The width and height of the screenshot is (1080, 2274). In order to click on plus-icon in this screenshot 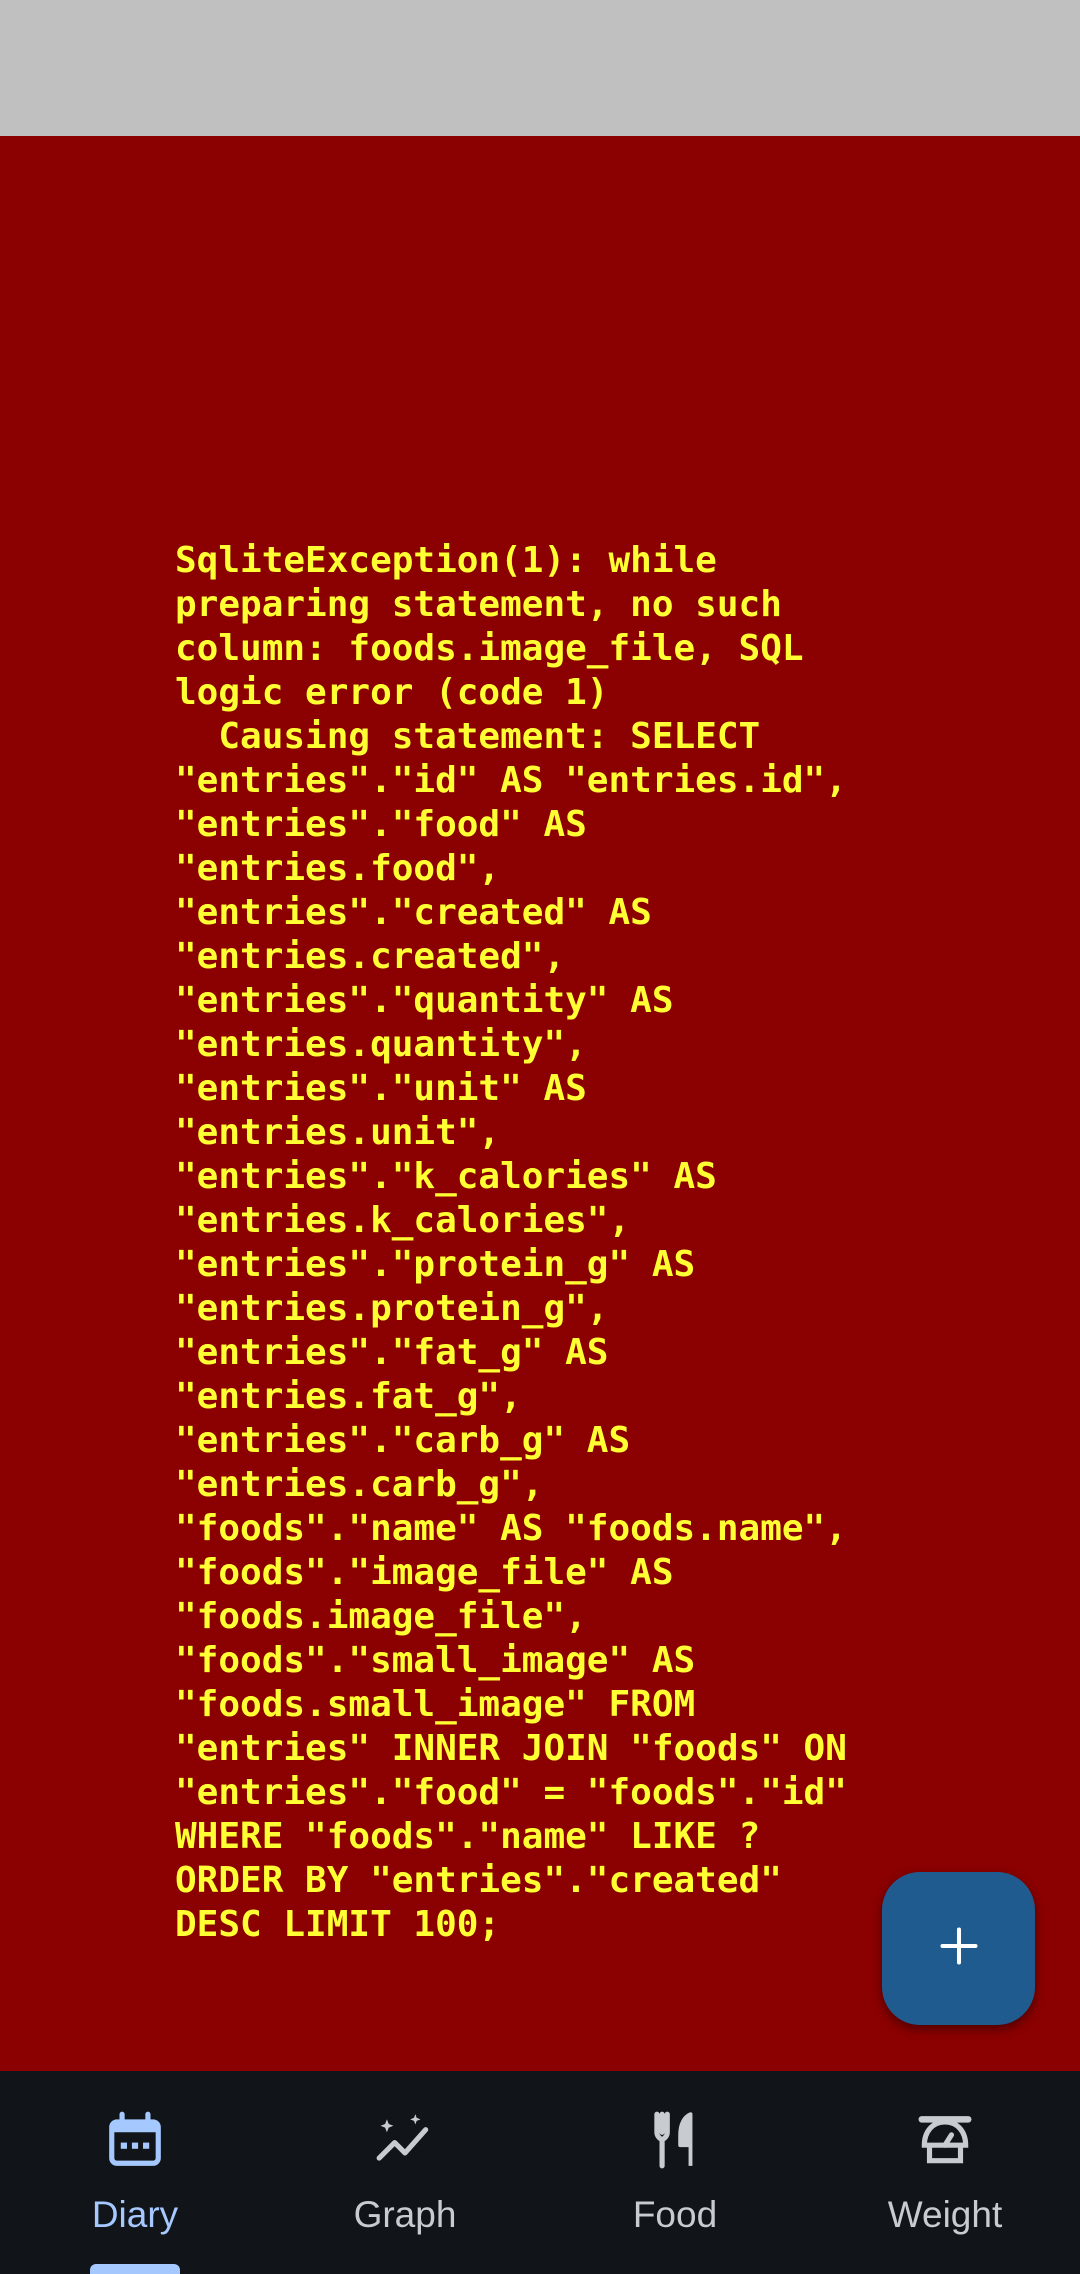, I will do `click(959, 1948)`.